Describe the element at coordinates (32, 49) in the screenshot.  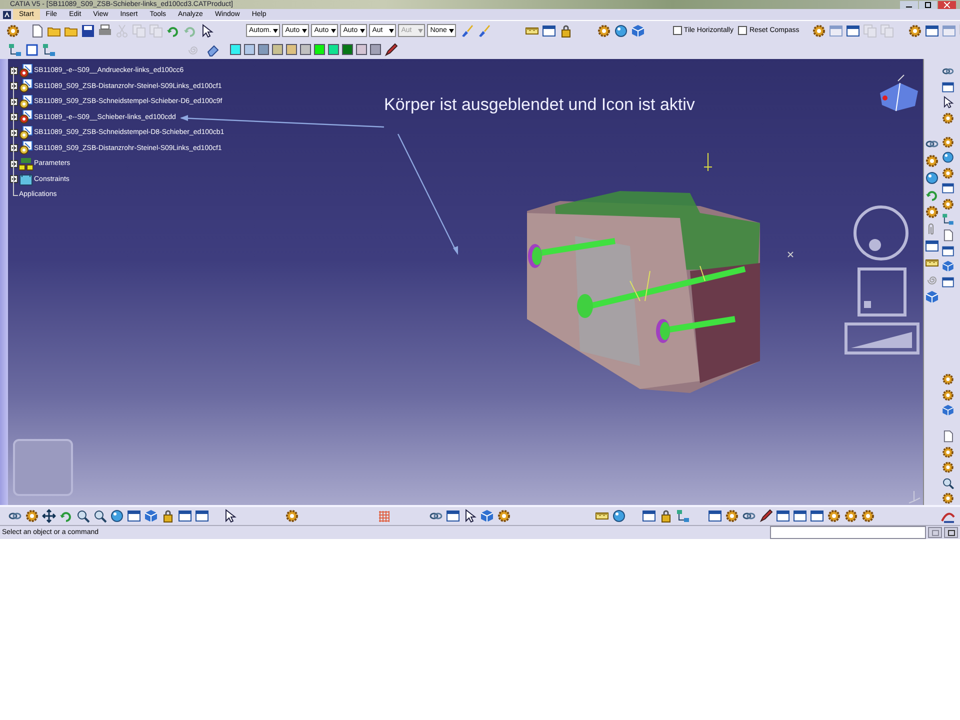
I see `square-icon` at that location.